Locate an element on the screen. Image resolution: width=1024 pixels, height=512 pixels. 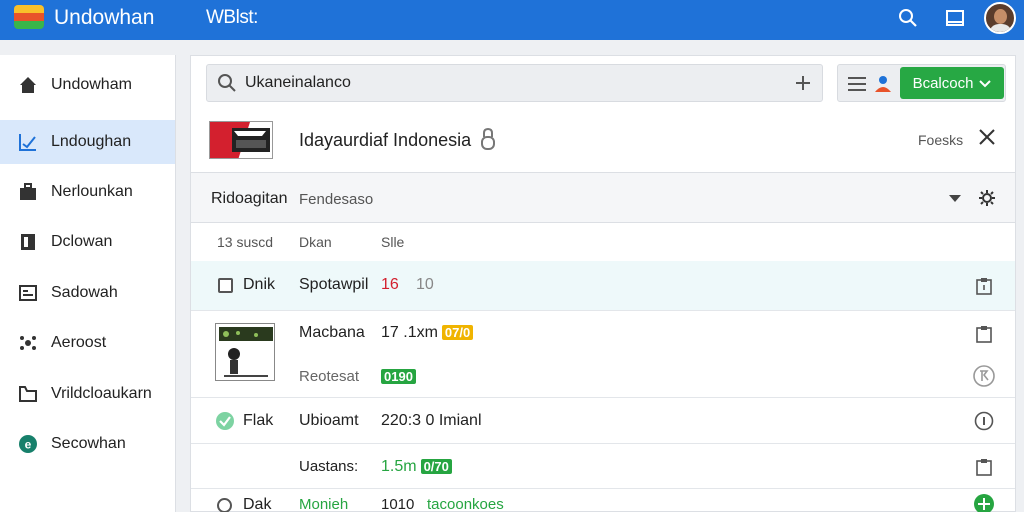
home-icon is located at coordinates (28, 85).